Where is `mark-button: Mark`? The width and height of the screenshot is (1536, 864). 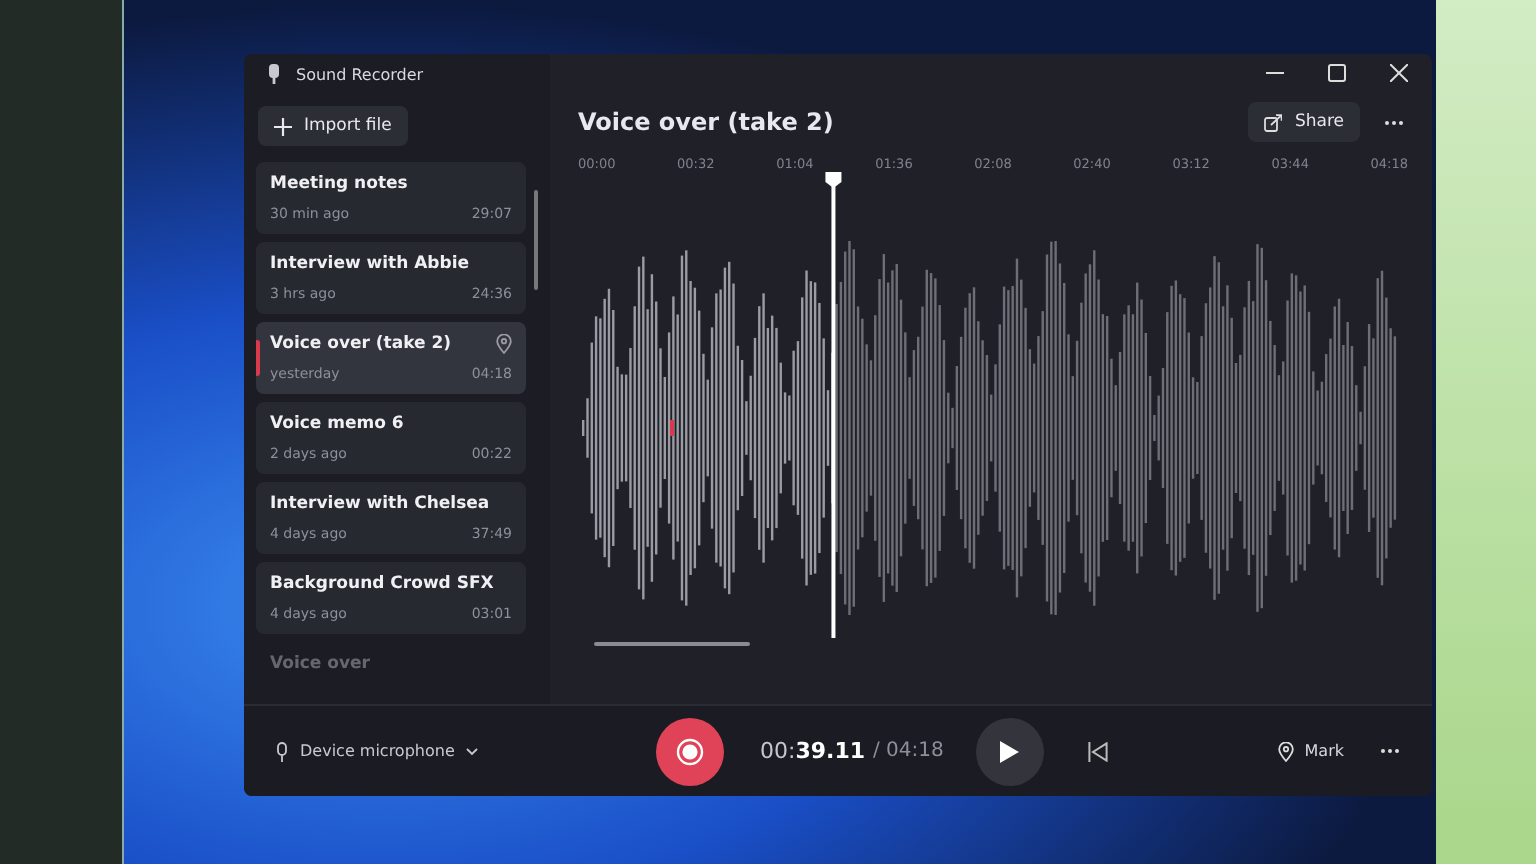
mark-button: Mark is located at coordinates (1311, 751).